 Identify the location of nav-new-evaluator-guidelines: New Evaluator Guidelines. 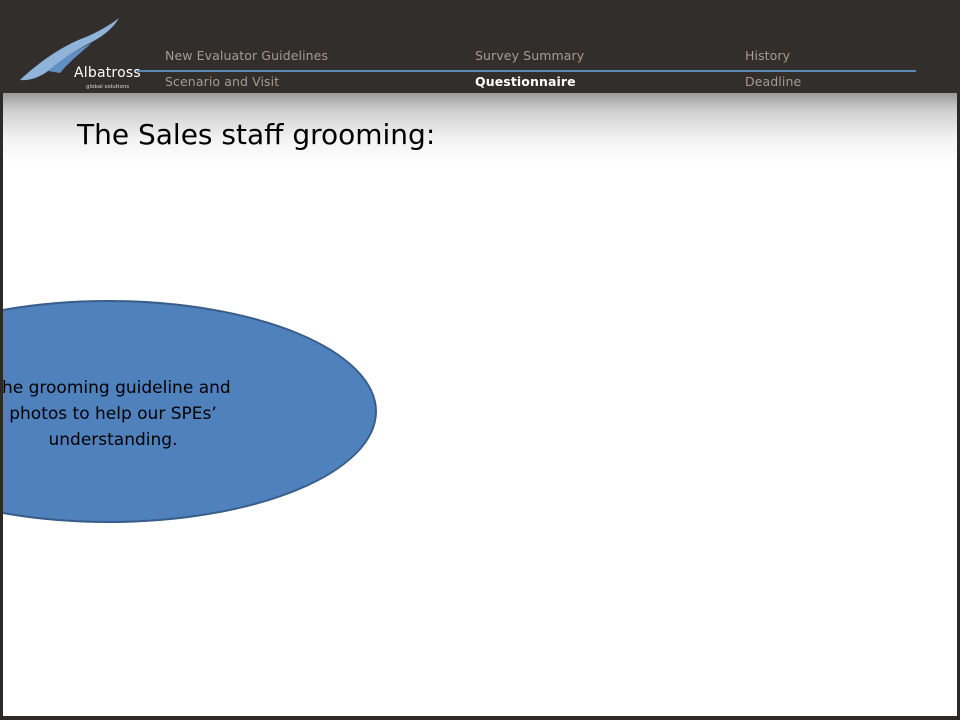
(246, 55).